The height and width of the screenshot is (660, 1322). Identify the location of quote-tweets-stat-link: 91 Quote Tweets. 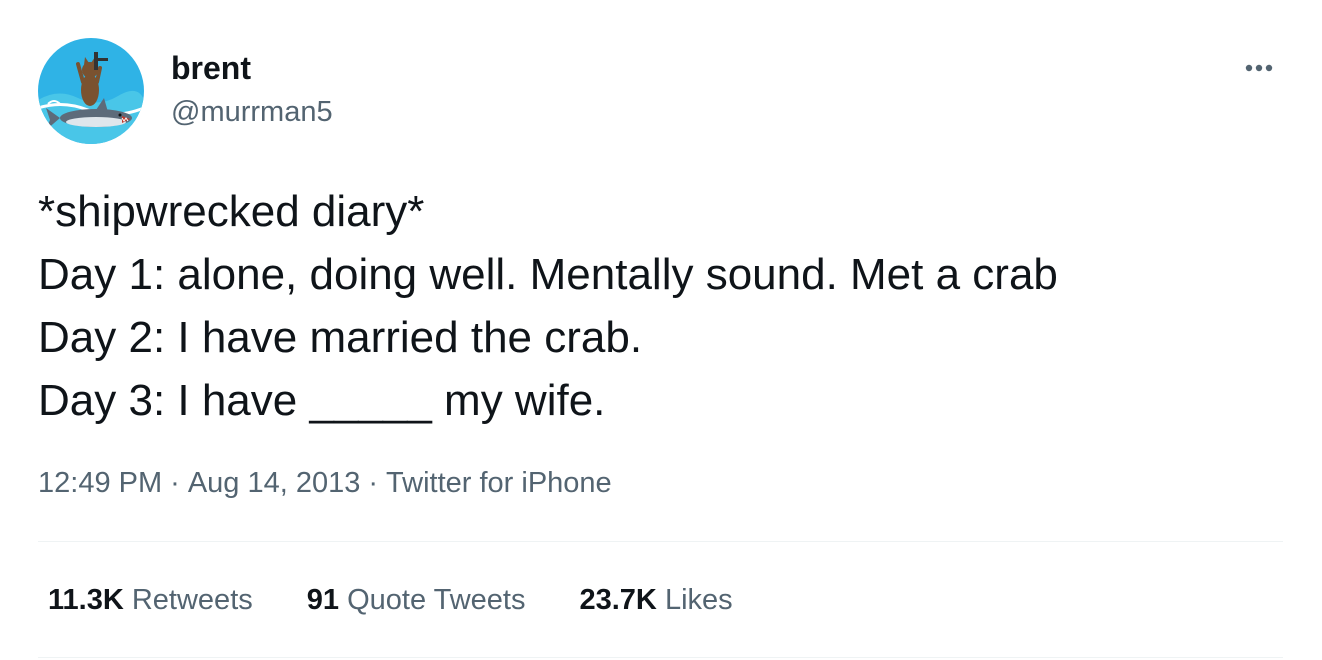
(411, 600).